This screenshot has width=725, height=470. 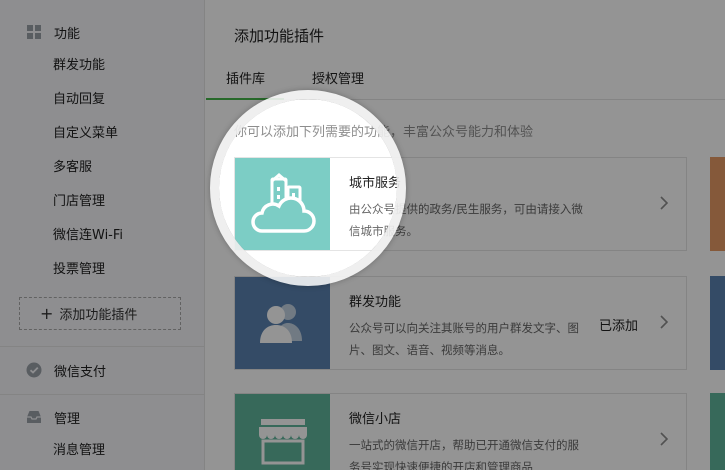 I want to click on intro-text: 你可以添加下列需要的功能，丰富公众号能力和体验, so click(x=384, y=132).